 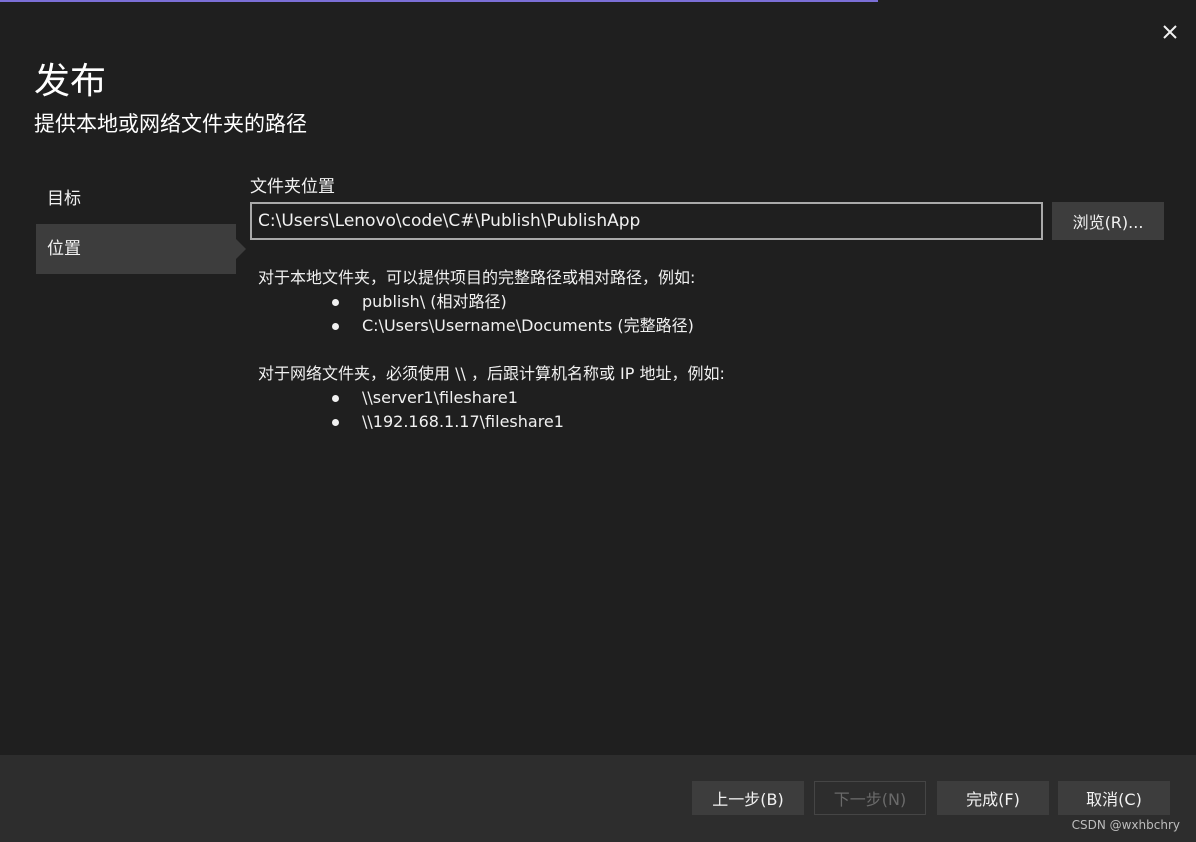 I want to click on list-item: \\192.168.1.17\fileshare1, so click(x=491, y=422).